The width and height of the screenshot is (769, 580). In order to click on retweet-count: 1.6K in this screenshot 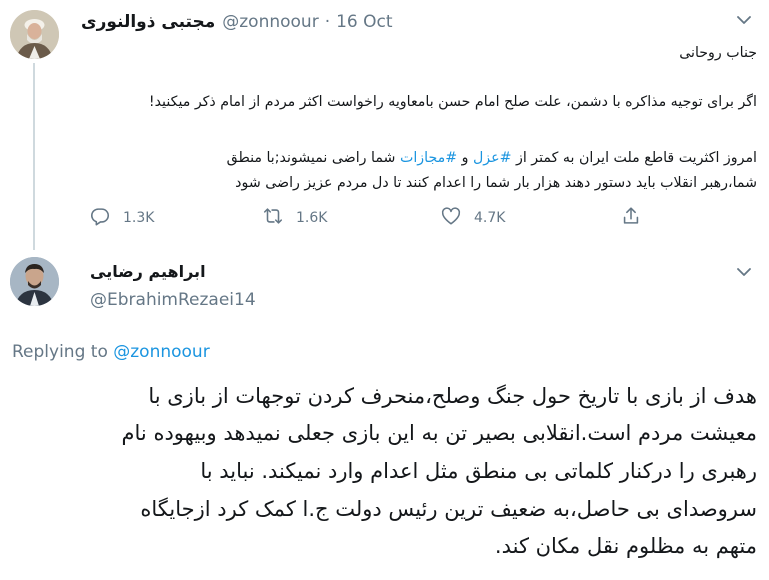, I will do `click(312, 218)`.